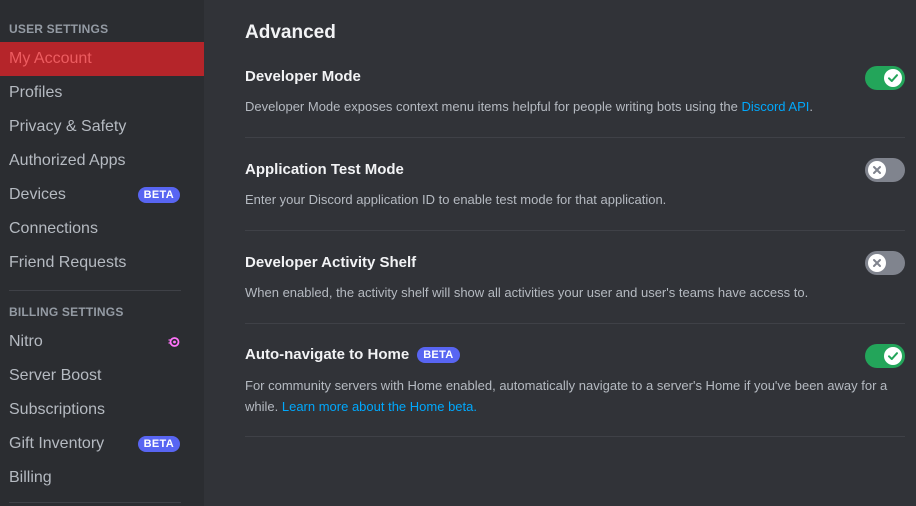  I want to click on sidebar-item-label: Billing, so click(30, 477).